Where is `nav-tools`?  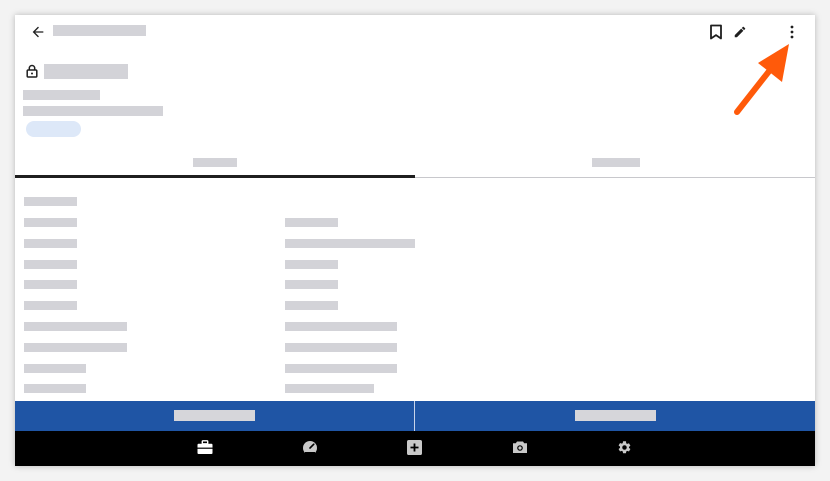
nav-tools is located at coordinates (205, 448).